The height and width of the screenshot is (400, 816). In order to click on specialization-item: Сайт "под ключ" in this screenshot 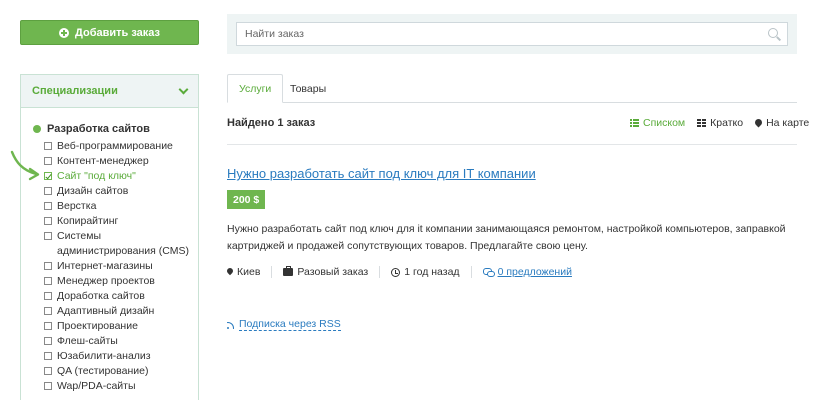, I will do `click(119, 176)`.